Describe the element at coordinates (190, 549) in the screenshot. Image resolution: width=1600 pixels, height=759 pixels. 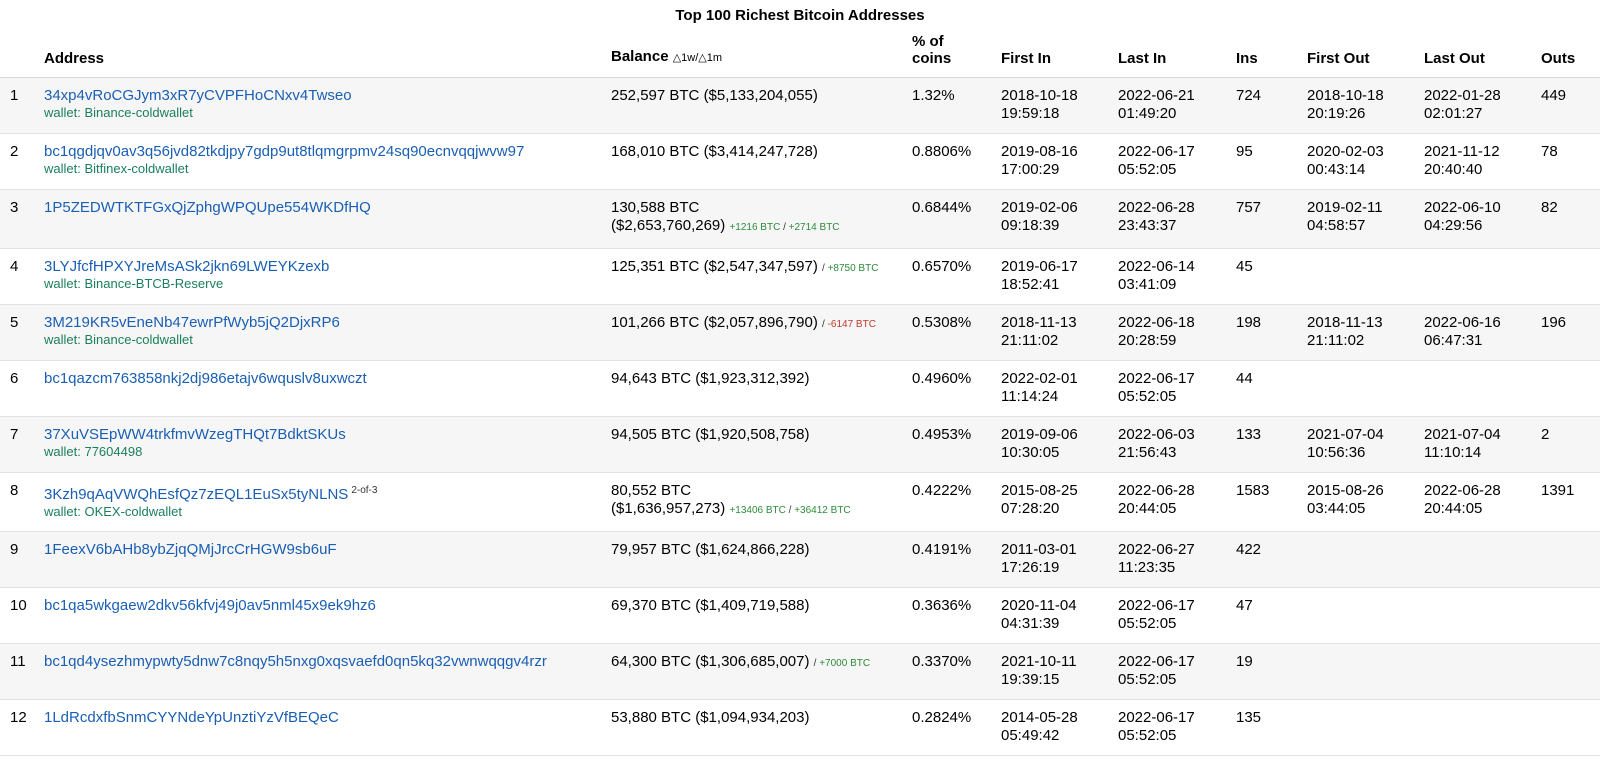
I see `address-link: 1FeexV6bAHb8ybZjqQMjJrcCrHGW9sb6uF` at that location.